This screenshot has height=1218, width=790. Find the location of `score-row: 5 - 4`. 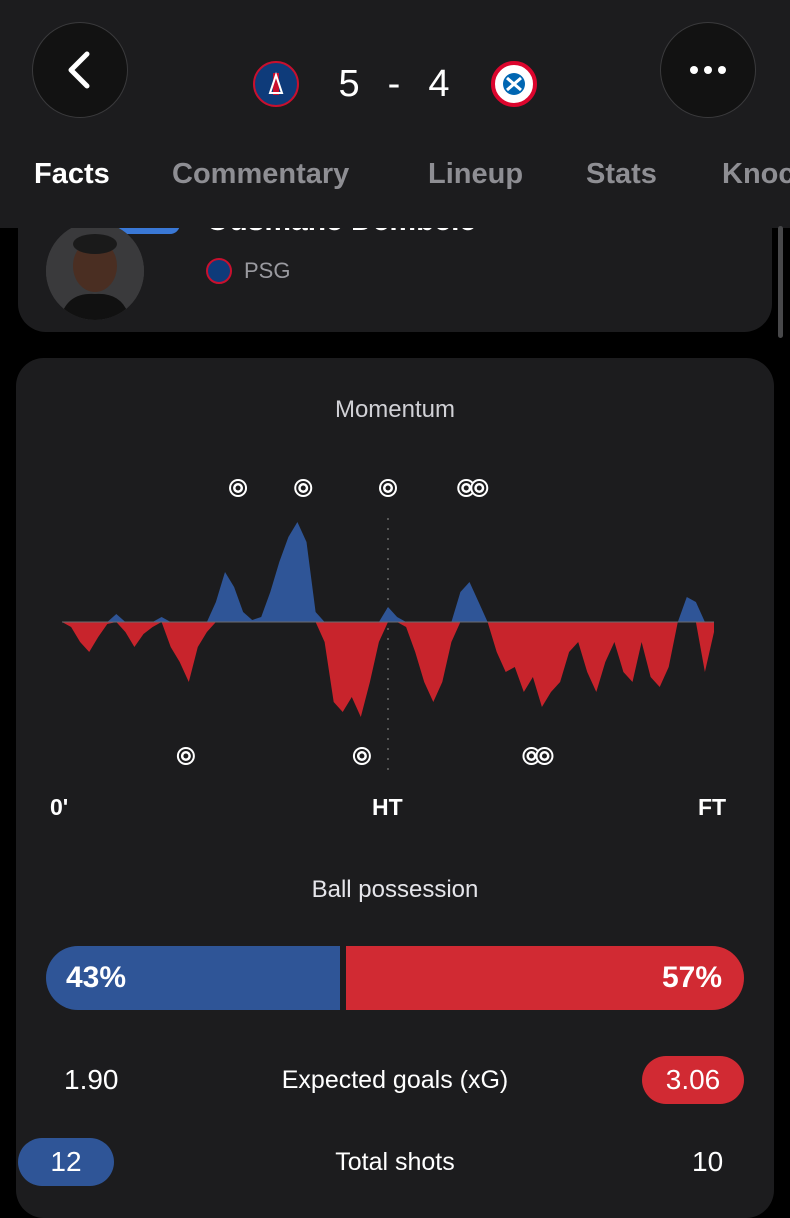

score-row: 5 - 4 is located at coordinates (395, 84).